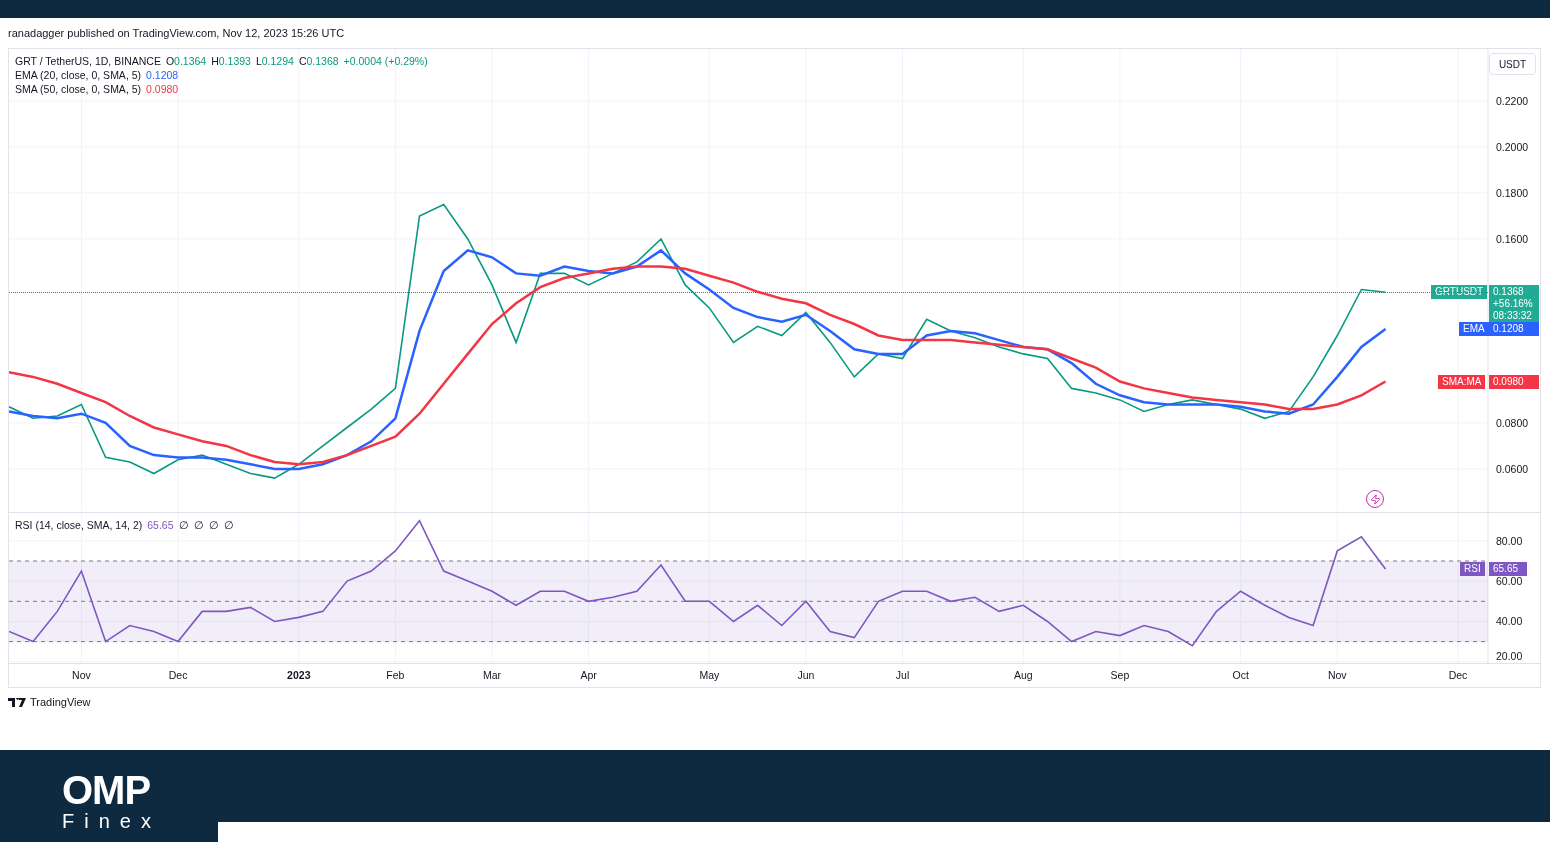  What do you see at coordinates (88, 61) in the screenshot?
I see `symbol-title: GRT / TetherUS, 1D, BINANCE` at bounding box center [88, 61].